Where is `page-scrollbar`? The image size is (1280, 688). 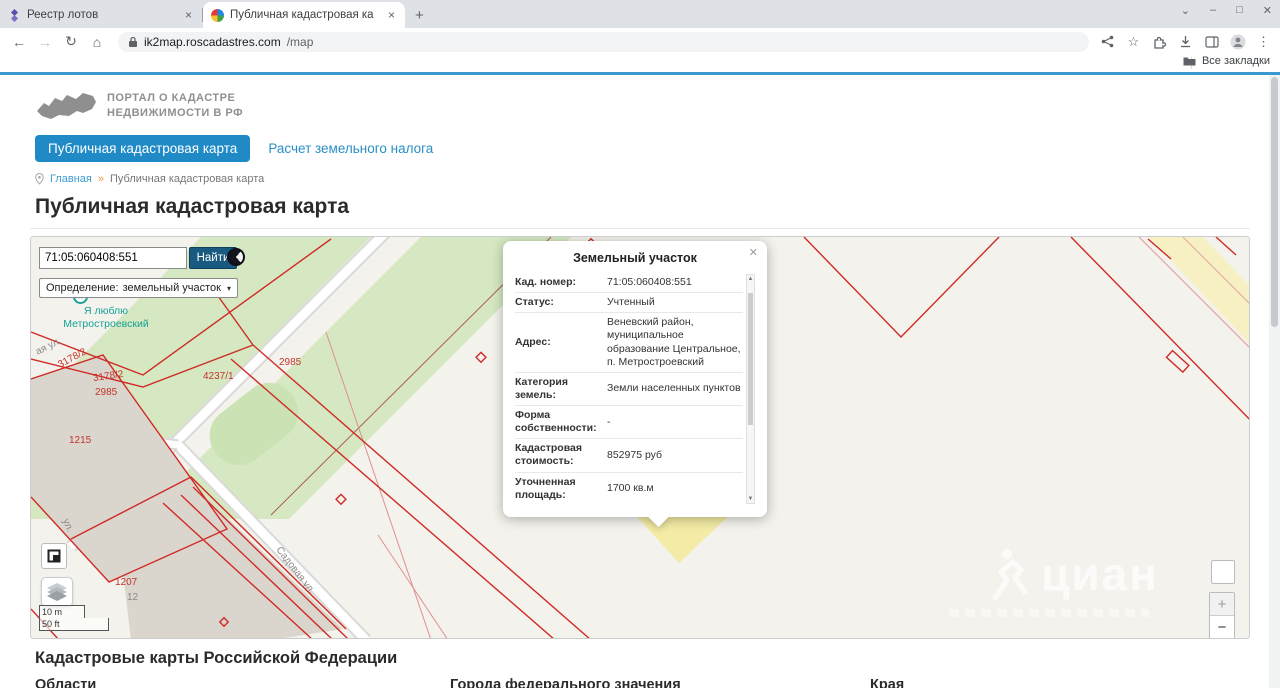 page-scrollbar is located at coordinates (1274, 381).